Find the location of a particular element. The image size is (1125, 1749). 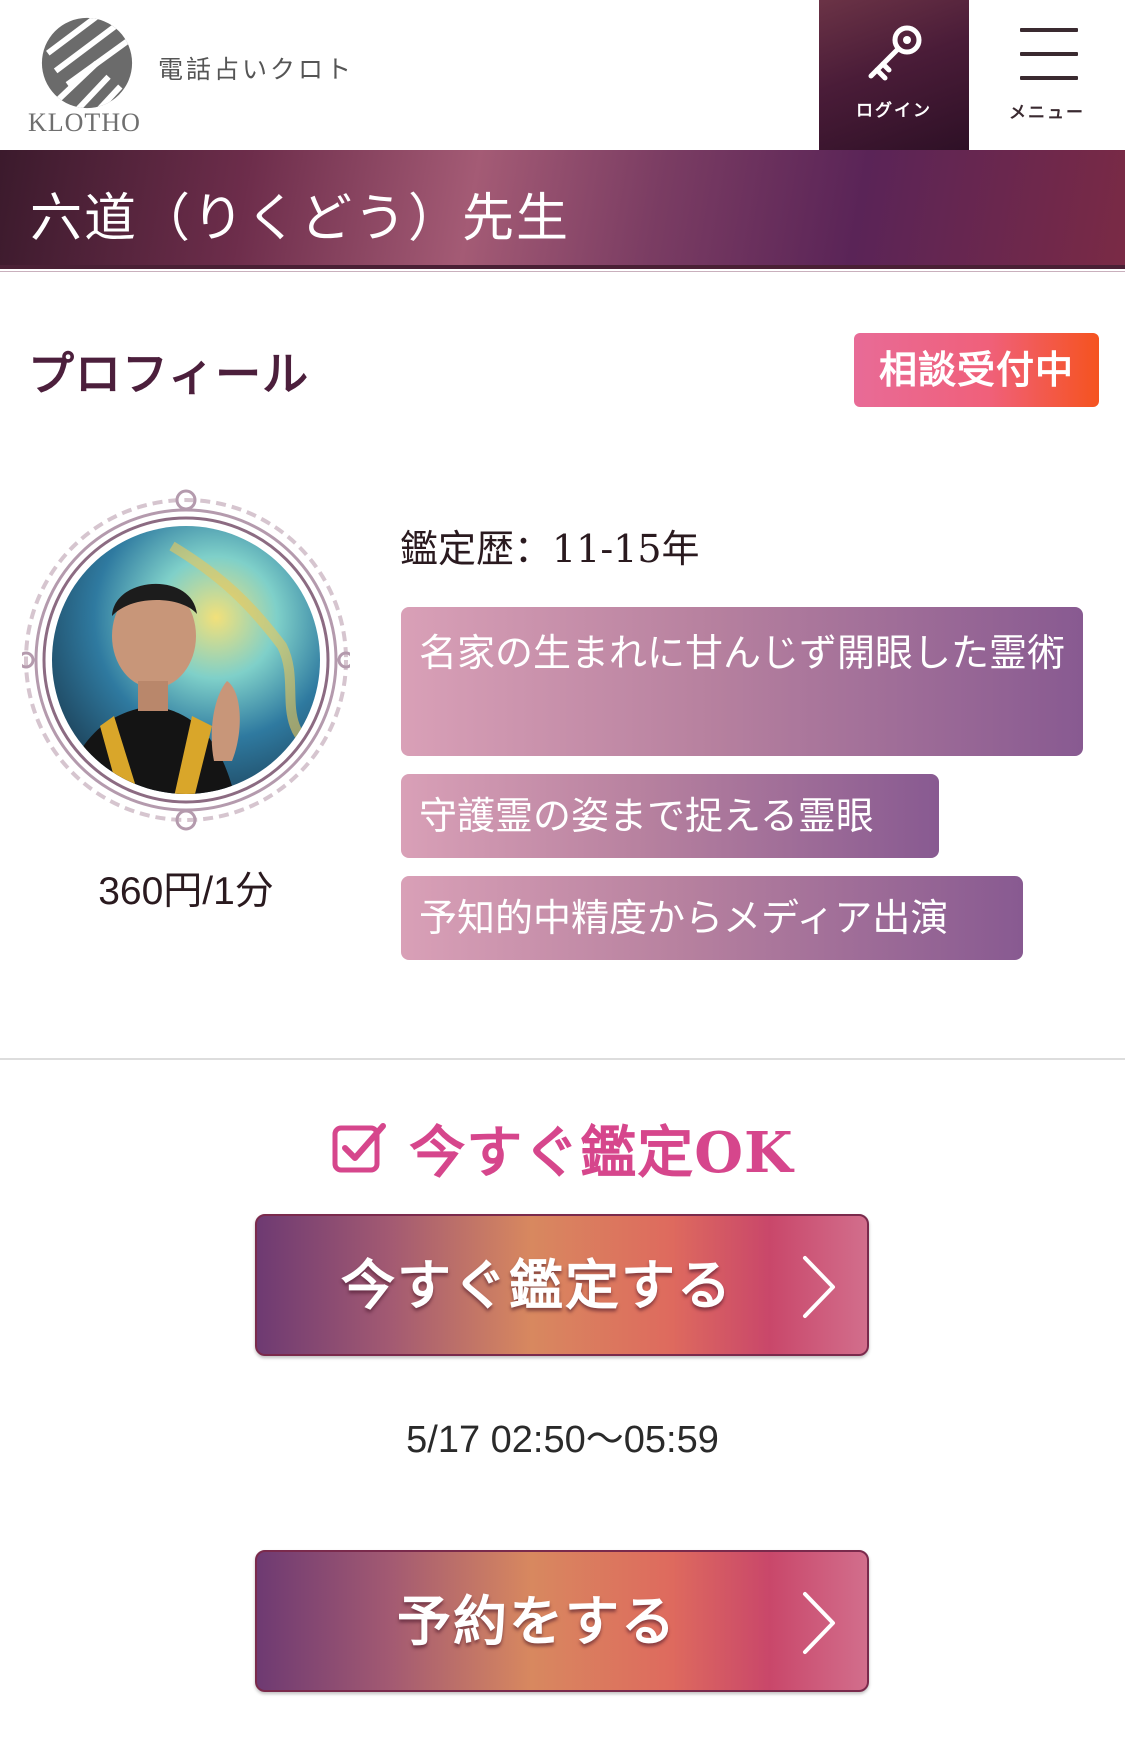

section-divider is located at coordinates (562, 1059).